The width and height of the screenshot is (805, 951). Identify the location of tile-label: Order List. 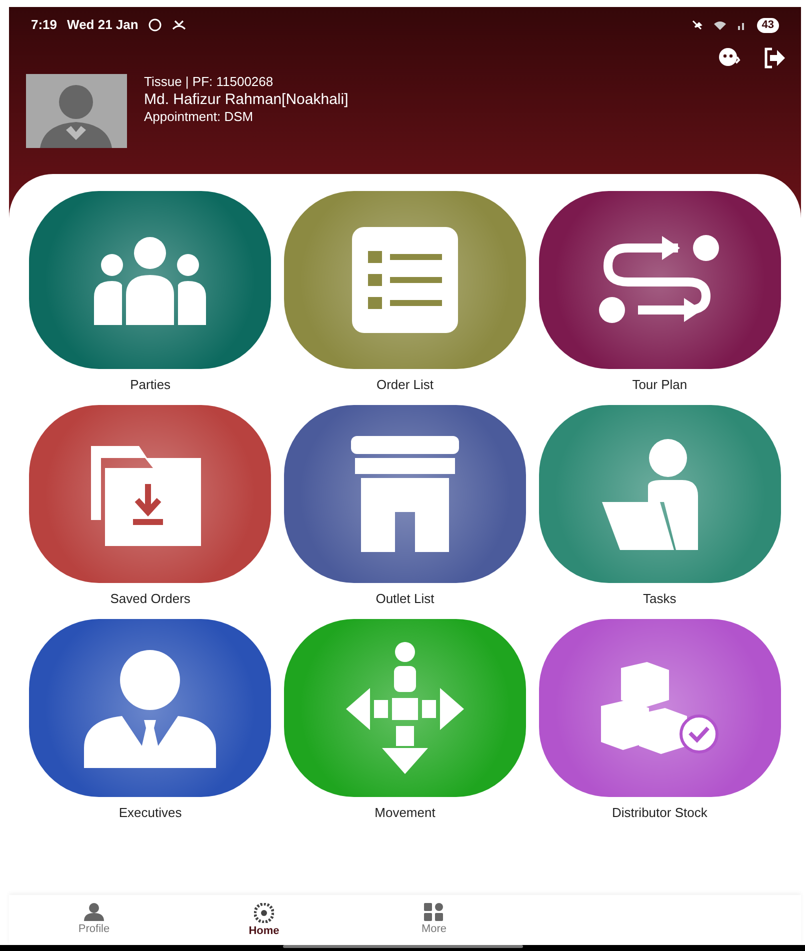
(405, 385).